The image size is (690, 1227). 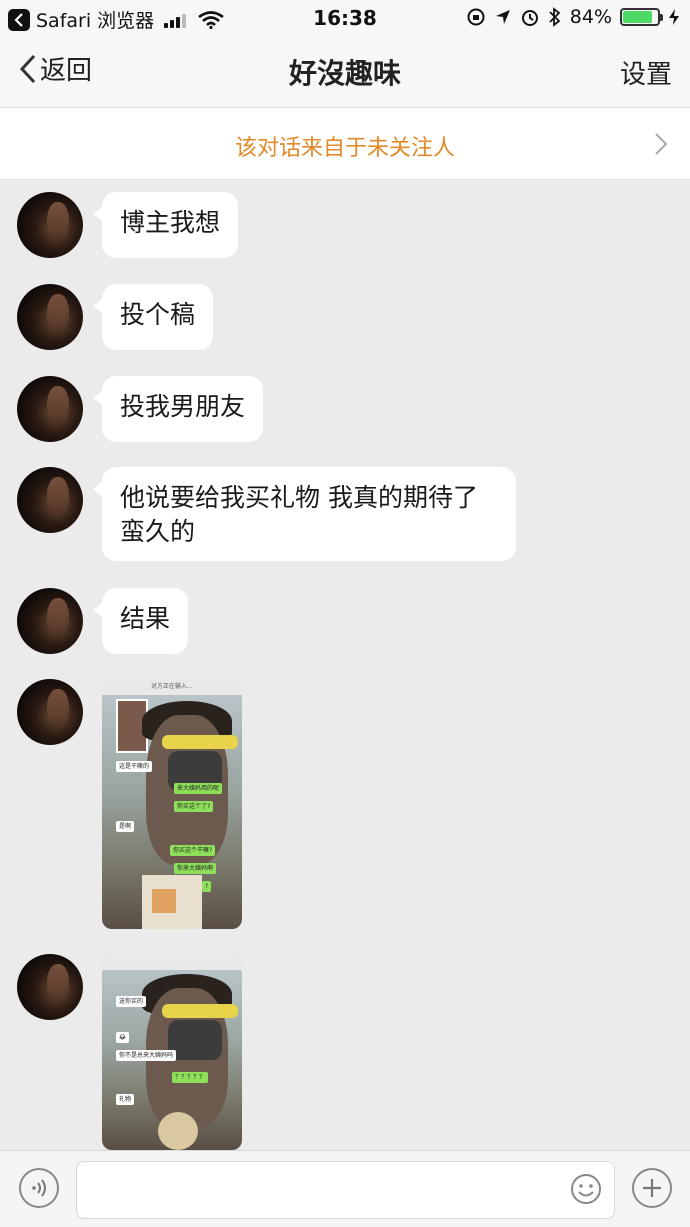 I want to click on screenshot-bubble: 你不是总来大姨妈吗, so click(x=146, y=1055).